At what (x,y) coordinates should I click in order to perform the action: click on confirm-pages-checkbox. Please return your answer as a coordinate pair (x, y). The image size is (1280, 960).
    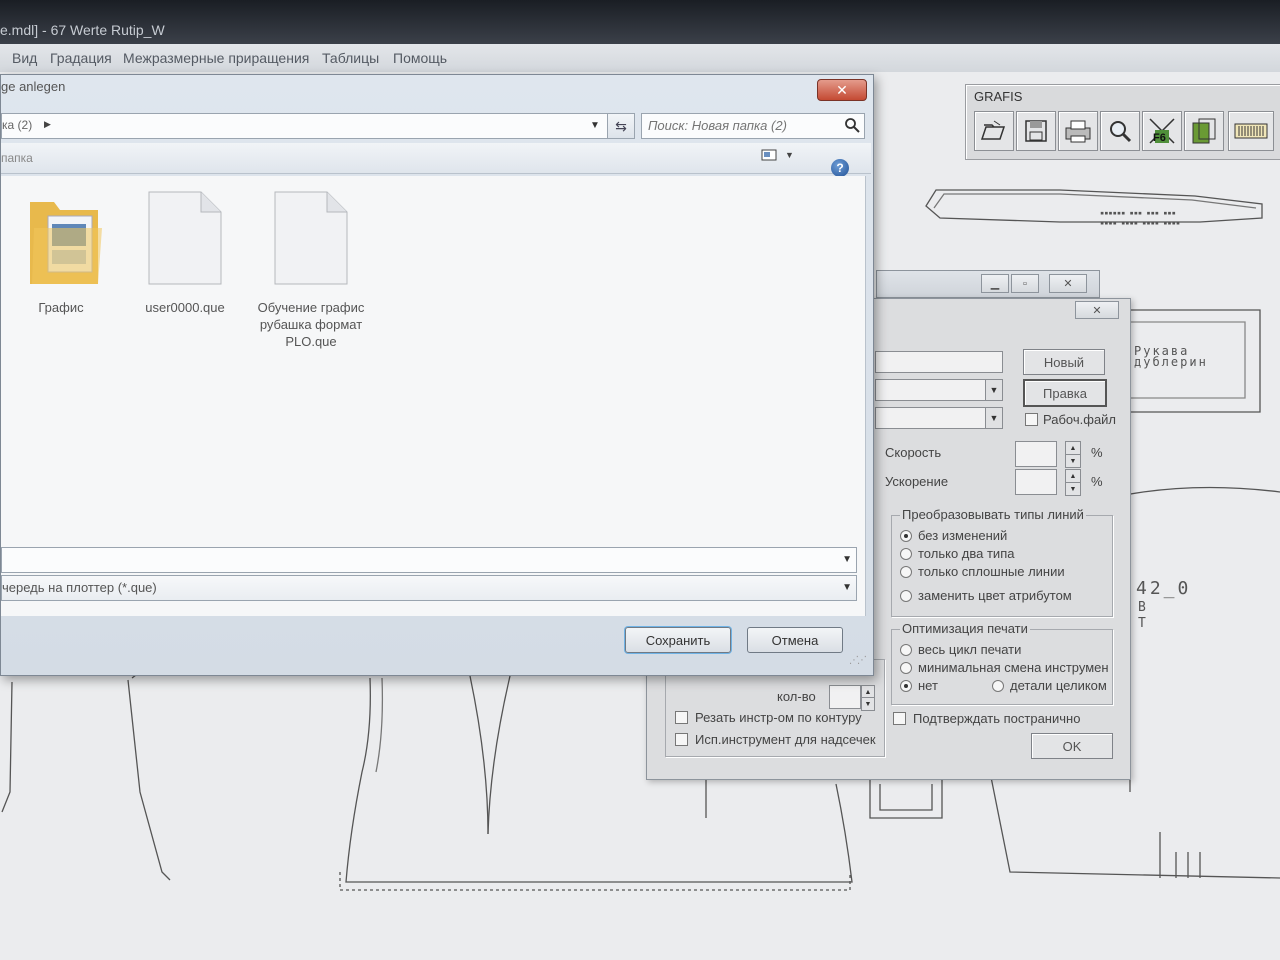
    Looking at the image, I should click on (899, 718).